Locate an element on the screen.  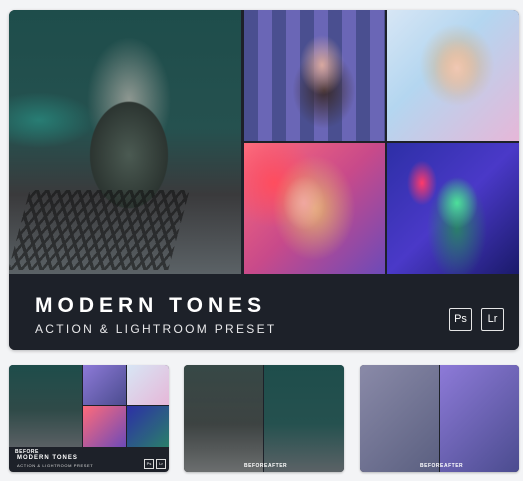
product-subtitle: ACTION & LIGHTROOM PRESET is located at coordinates (156, 329).